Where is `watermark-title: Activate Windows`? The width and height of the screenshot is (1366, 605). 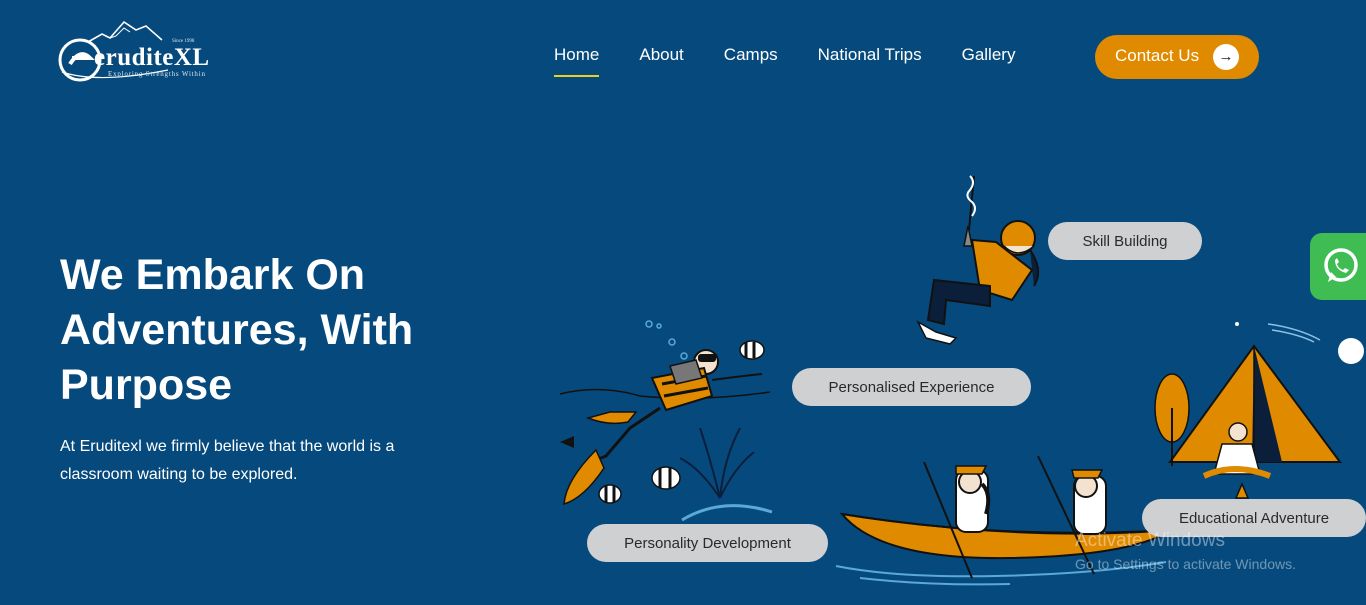 watermark-title: Activate Windows is located at coordinates (1150, 540).